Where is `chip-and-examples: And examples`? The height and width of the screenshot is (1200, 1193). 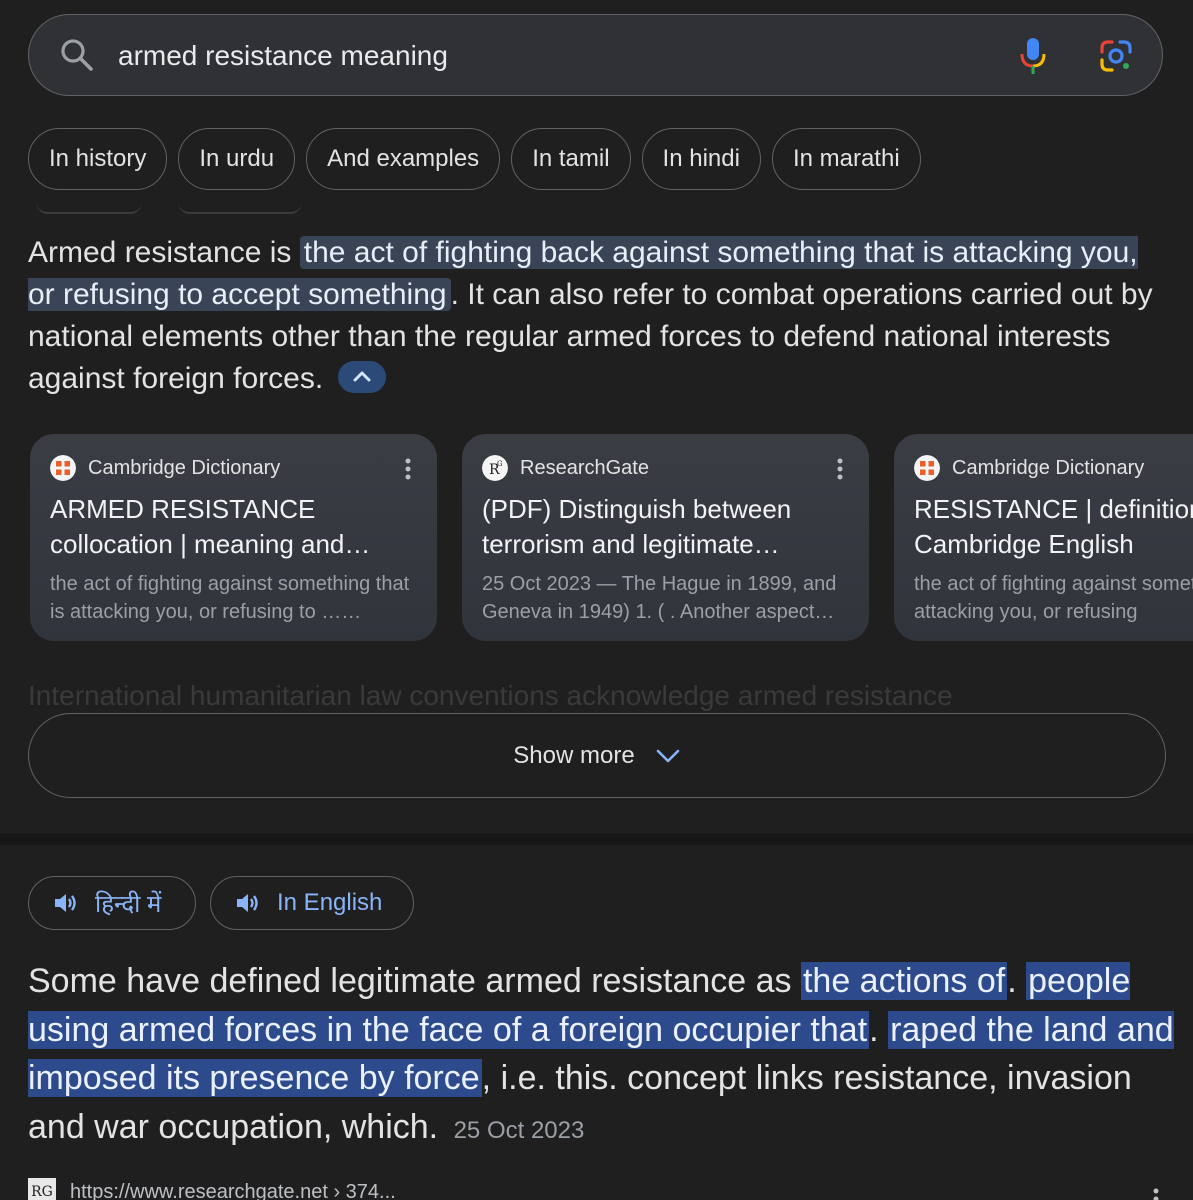
chip-and-examples: And examples is located at coordinates (403, 159).